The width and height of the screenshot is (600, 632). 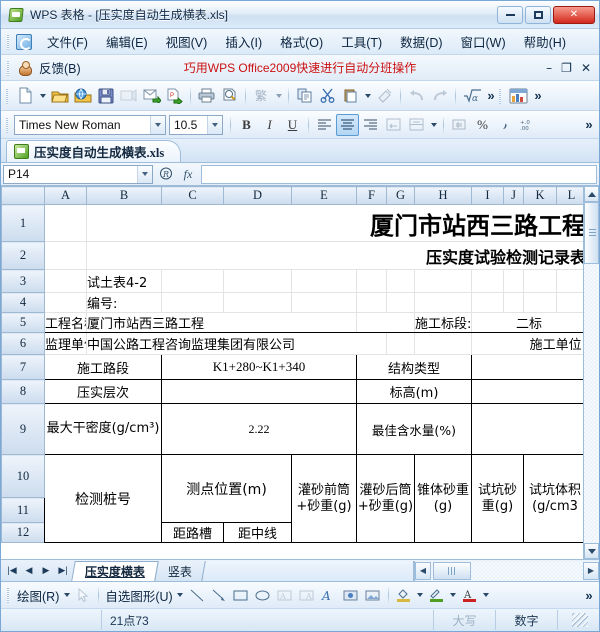 What do you see at coordinates (166, 174) in the screenshot?
I see `check-formula-icon: R` at bounding box center [166, 174].